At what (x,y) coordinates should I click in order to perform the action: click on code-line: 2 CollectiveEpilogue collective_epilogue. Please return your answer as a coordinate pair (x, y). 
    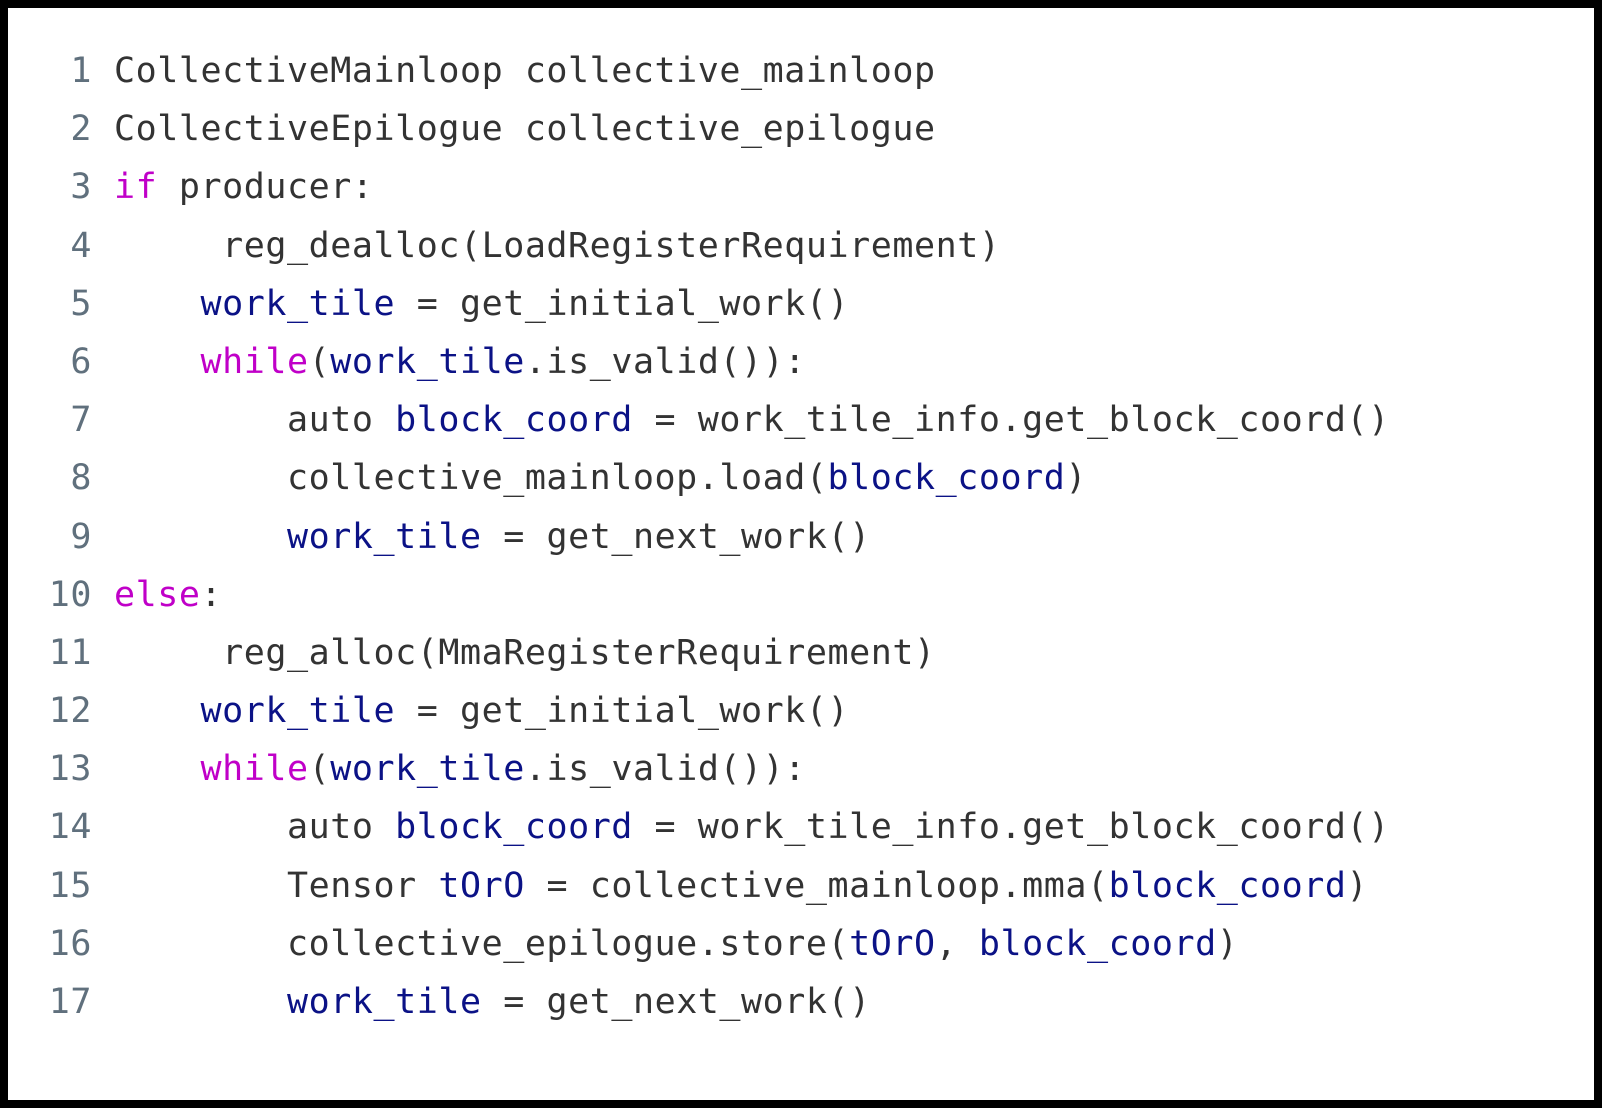
    Looking at the image, I should click on (805, 129).